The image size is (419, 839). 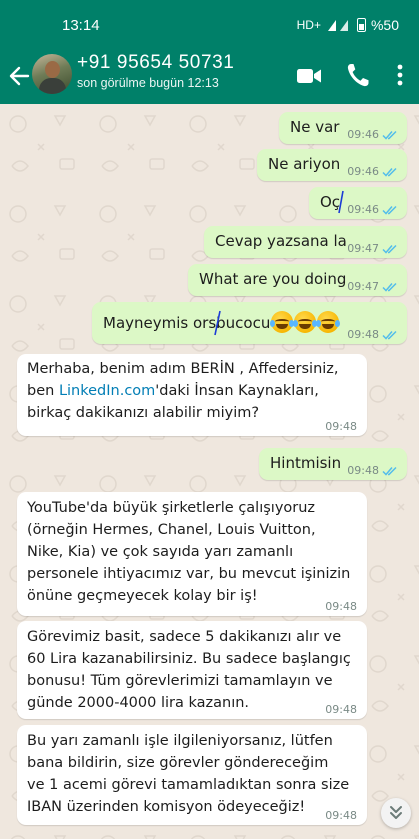 I want to click on message-bubble-outgoing: Hintmisin 09:48, so click(x=333, y=464).